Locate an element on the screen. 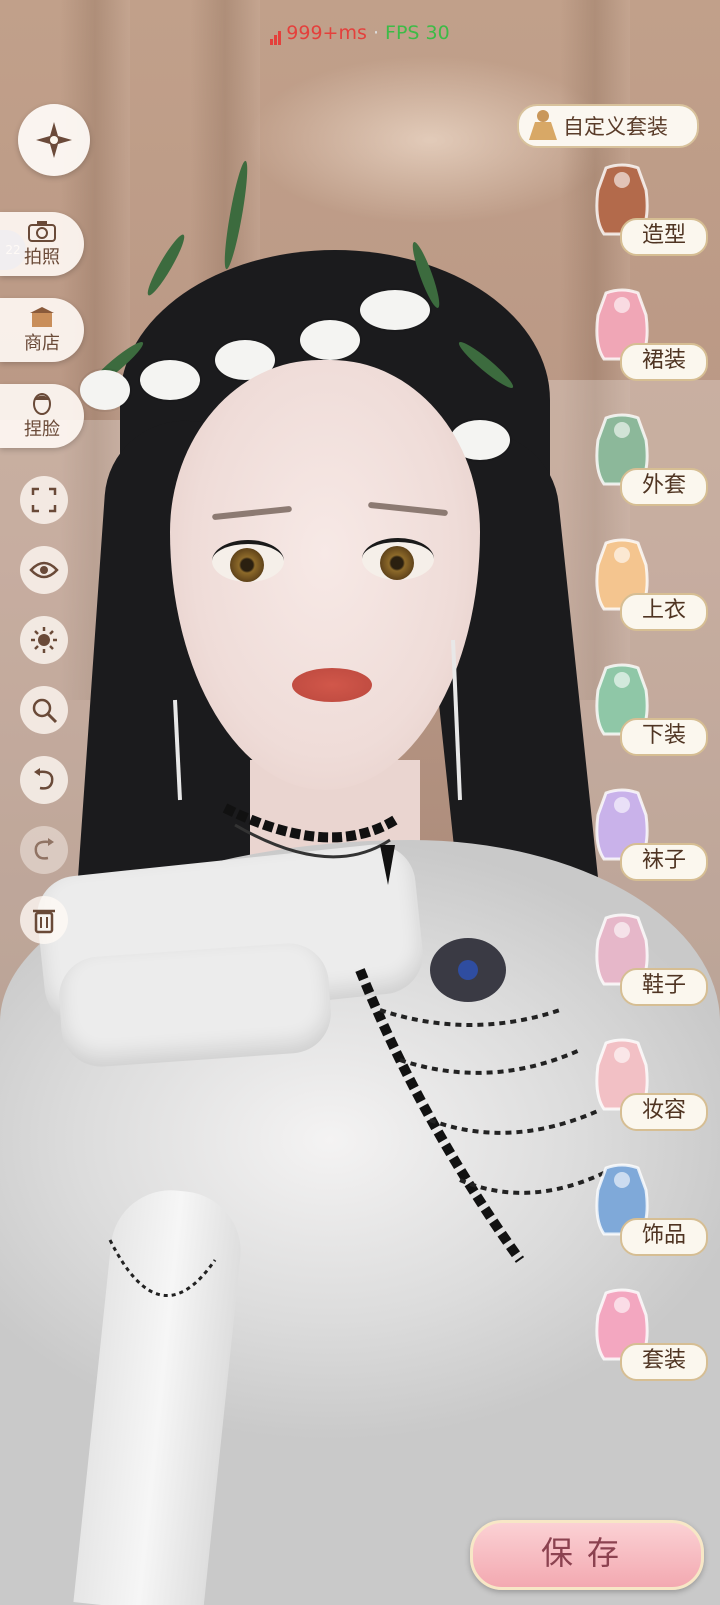  category-label: 造型 is located at coordinates (664, 237).